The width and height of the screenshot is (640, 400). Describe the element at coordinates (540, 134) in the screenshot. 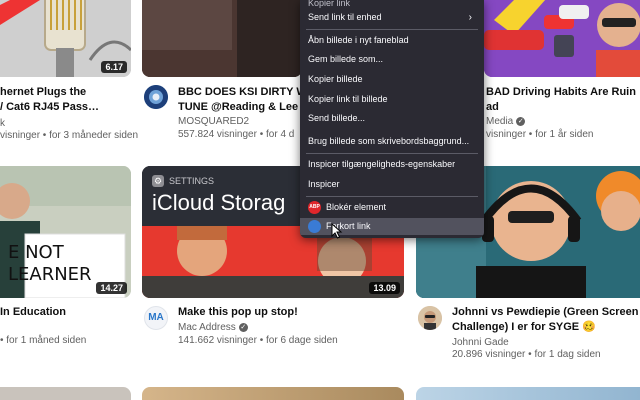

I see `video-stats: visninger • for 1 år siden` at that location.